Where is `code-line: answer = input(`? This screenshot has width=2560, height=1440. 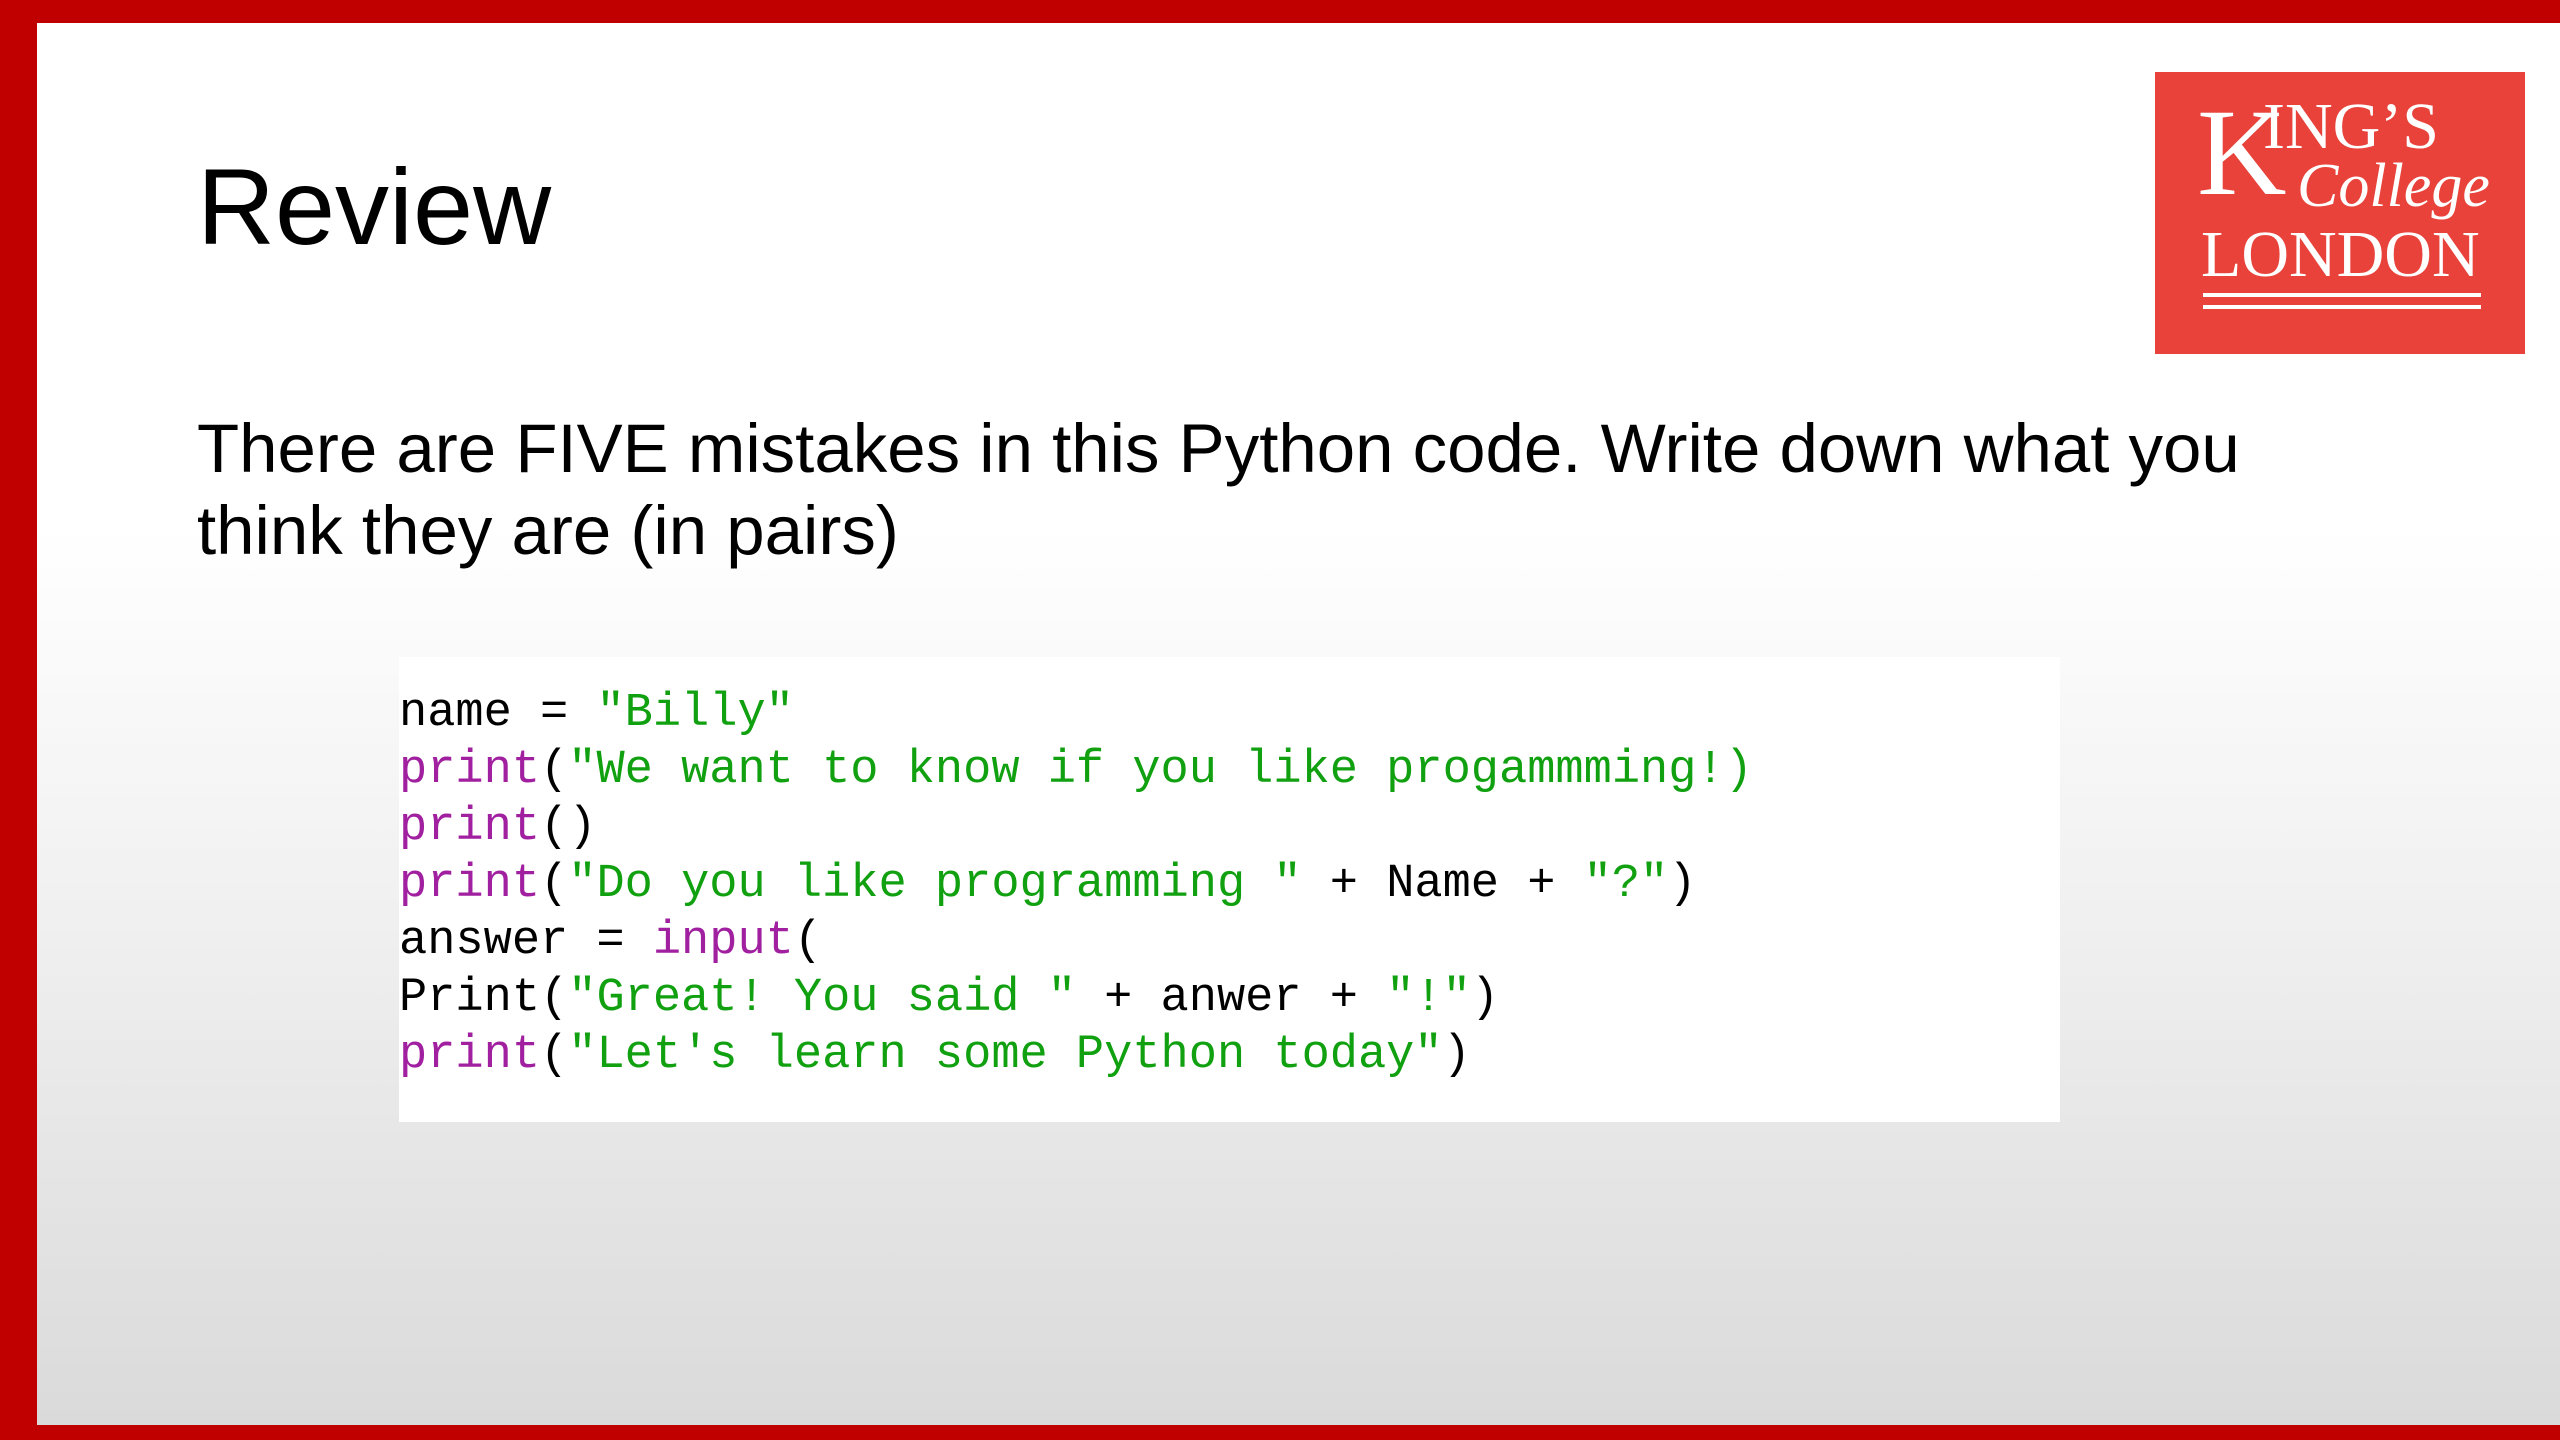 code-line: answer = input( is located at coordinates (611, 941).